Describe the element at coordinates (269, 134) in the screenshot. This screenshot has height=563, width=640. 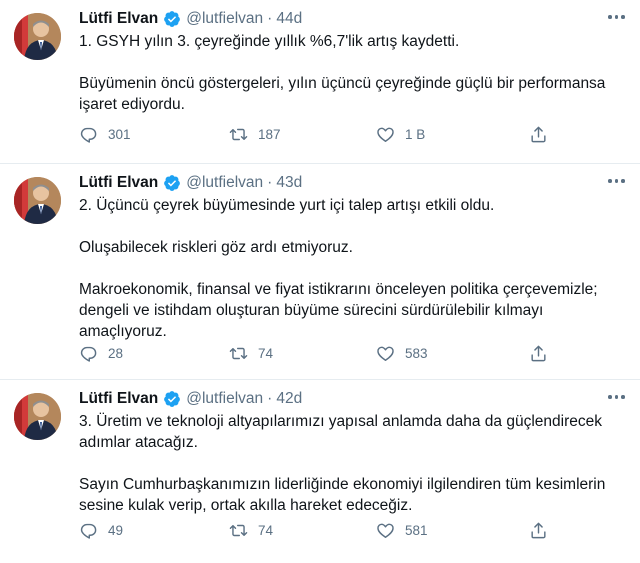
I see `retweet-count: 187` at that location.